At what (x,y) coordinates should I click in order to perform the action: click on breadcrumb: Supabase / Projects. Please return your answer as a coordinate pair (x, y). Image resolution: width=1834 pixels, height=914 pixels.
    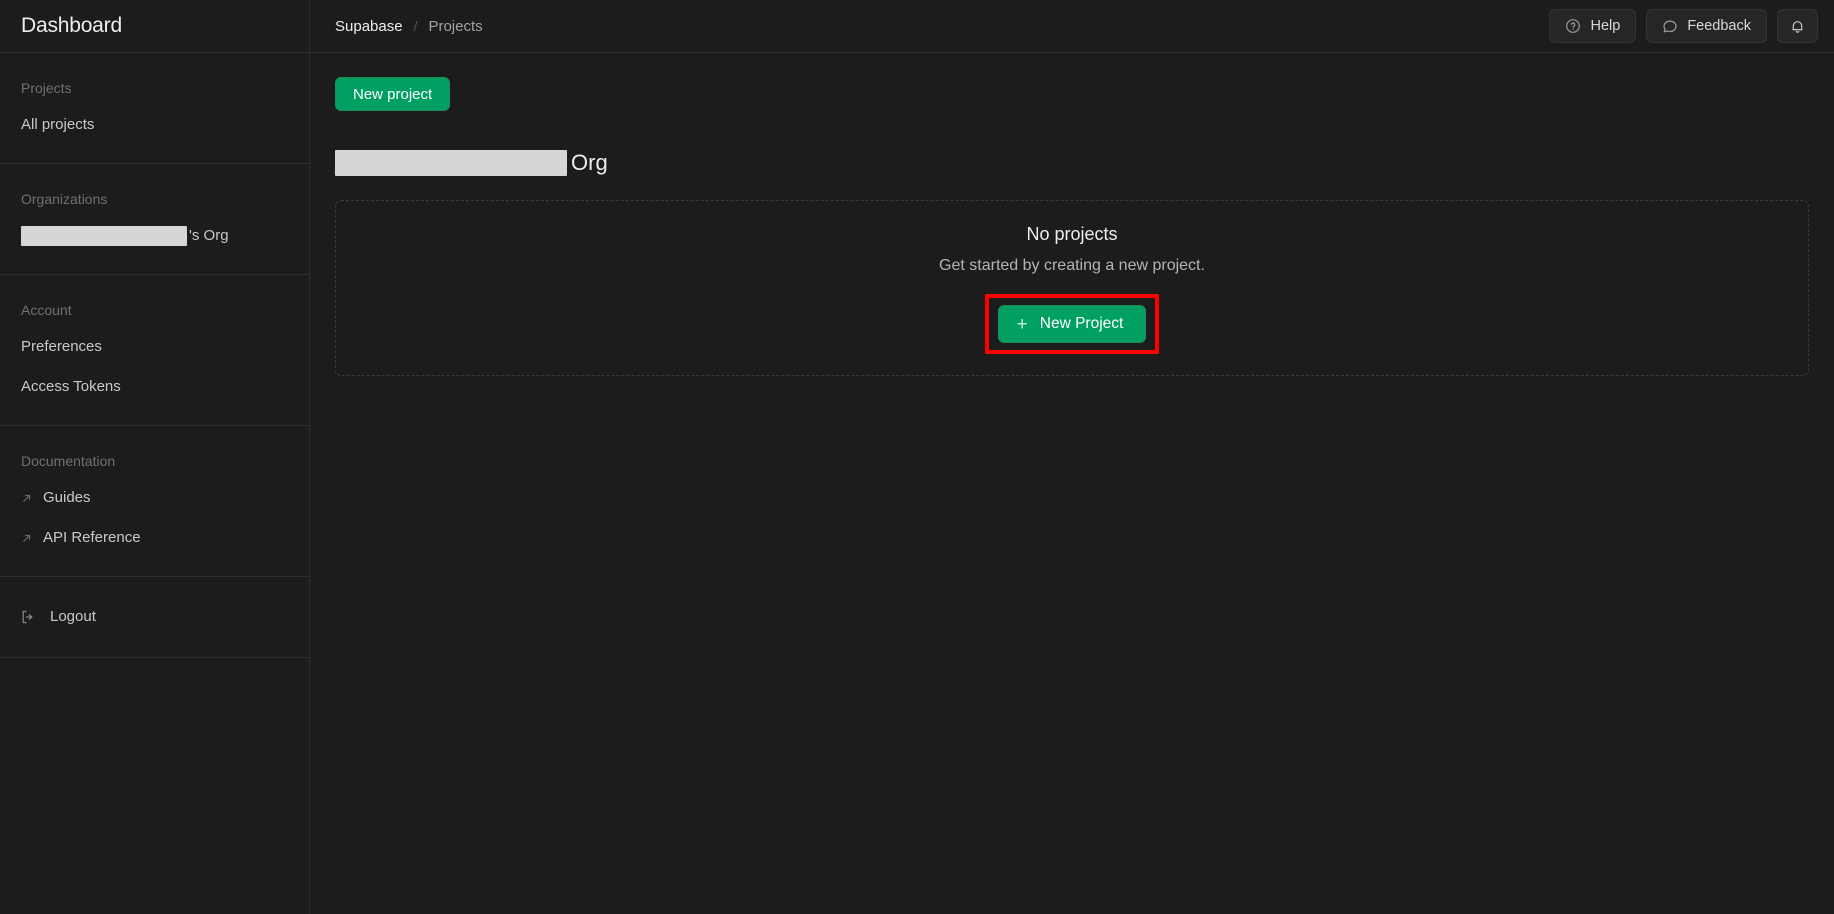
    Looking at the image, I should click on (409, 26).